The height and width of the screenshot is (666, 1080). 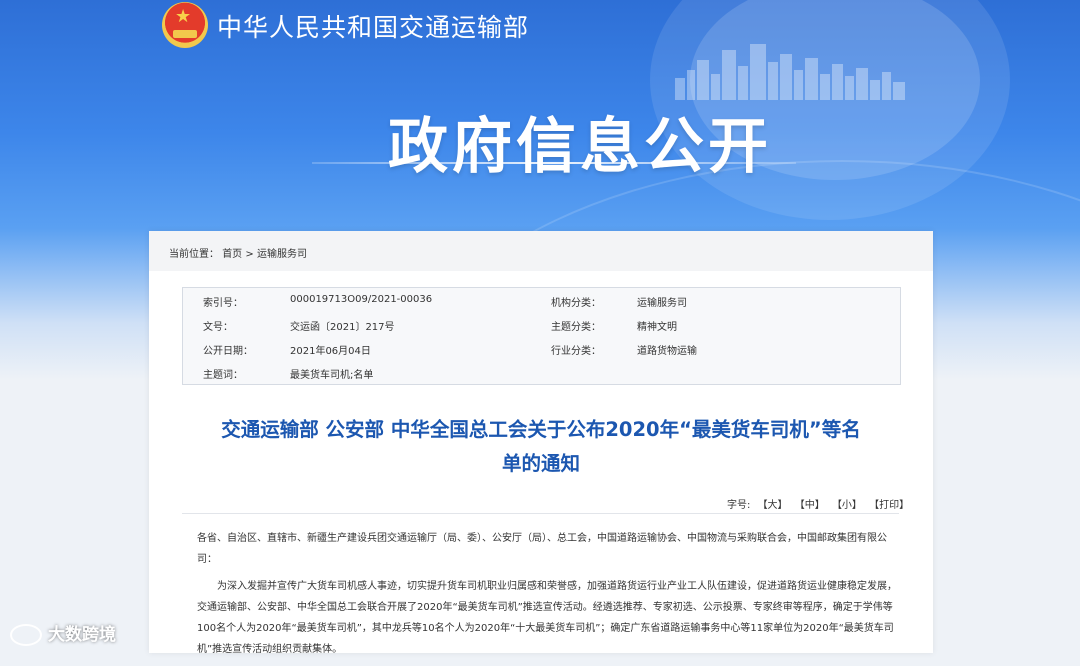 I want to click on breadcrumb-prefix: 当前位置：, so click(x=194, y=254).